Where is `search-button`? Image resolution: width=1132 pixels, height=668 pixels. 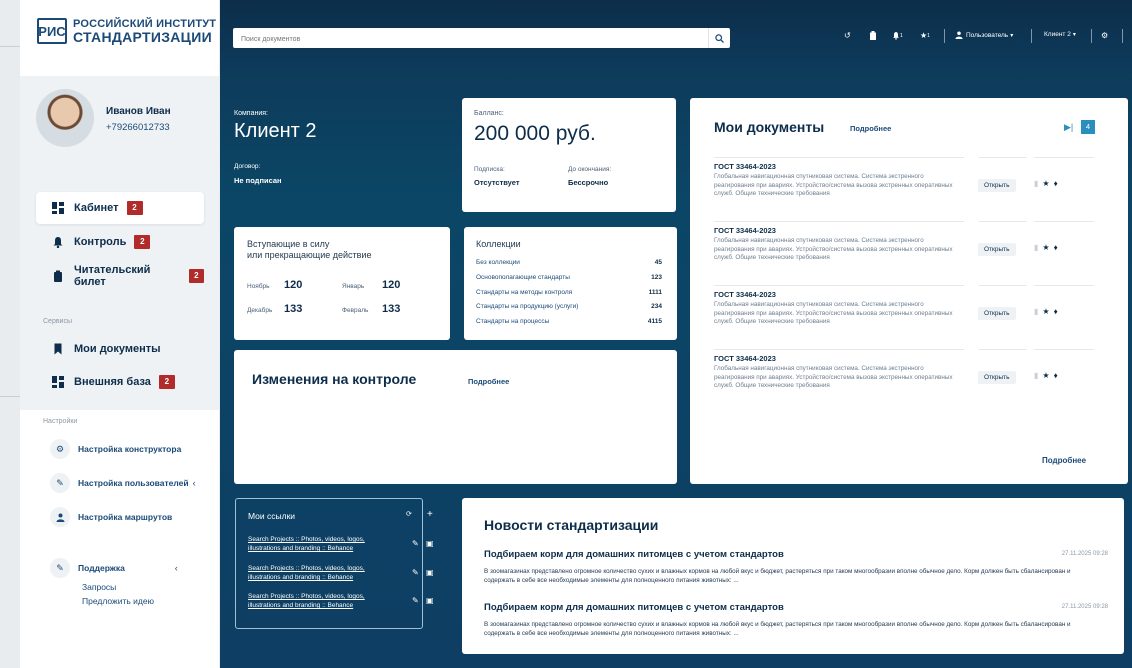
search-button is located at coordinates (719, 38).